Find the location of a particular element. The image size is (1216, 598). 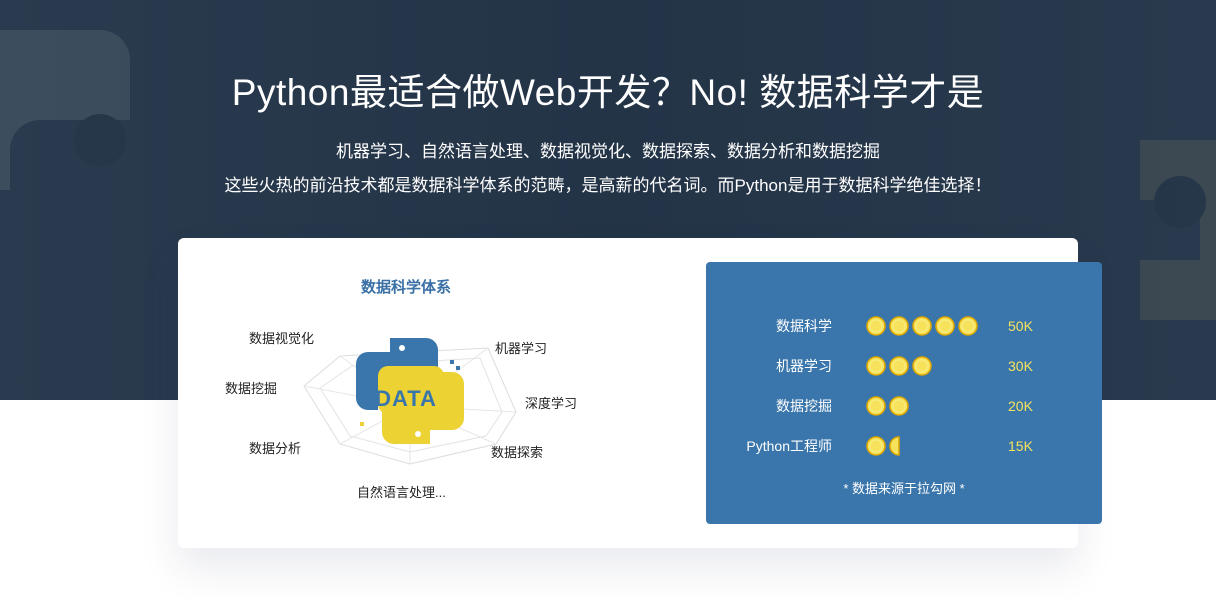

python-logo-watermark-left is located at coordinates (65, 110).